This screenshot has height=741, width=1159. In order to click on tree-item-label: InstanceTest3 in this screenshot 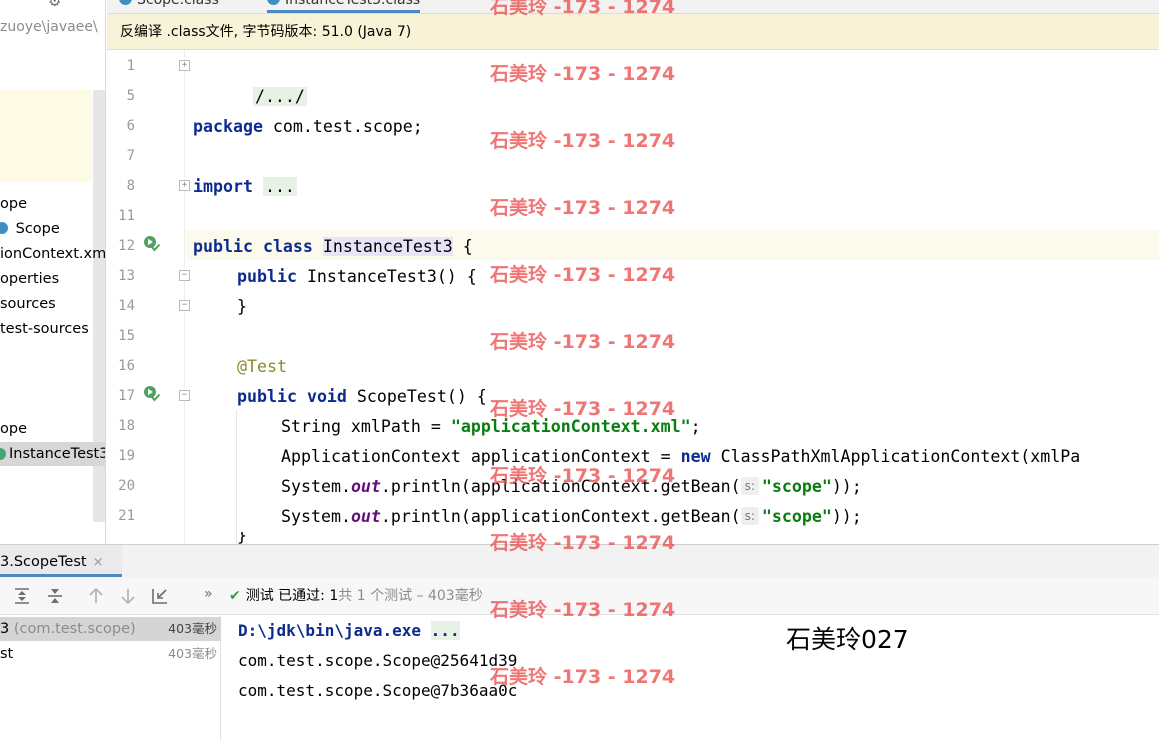, I will do `click(57, 454)`.